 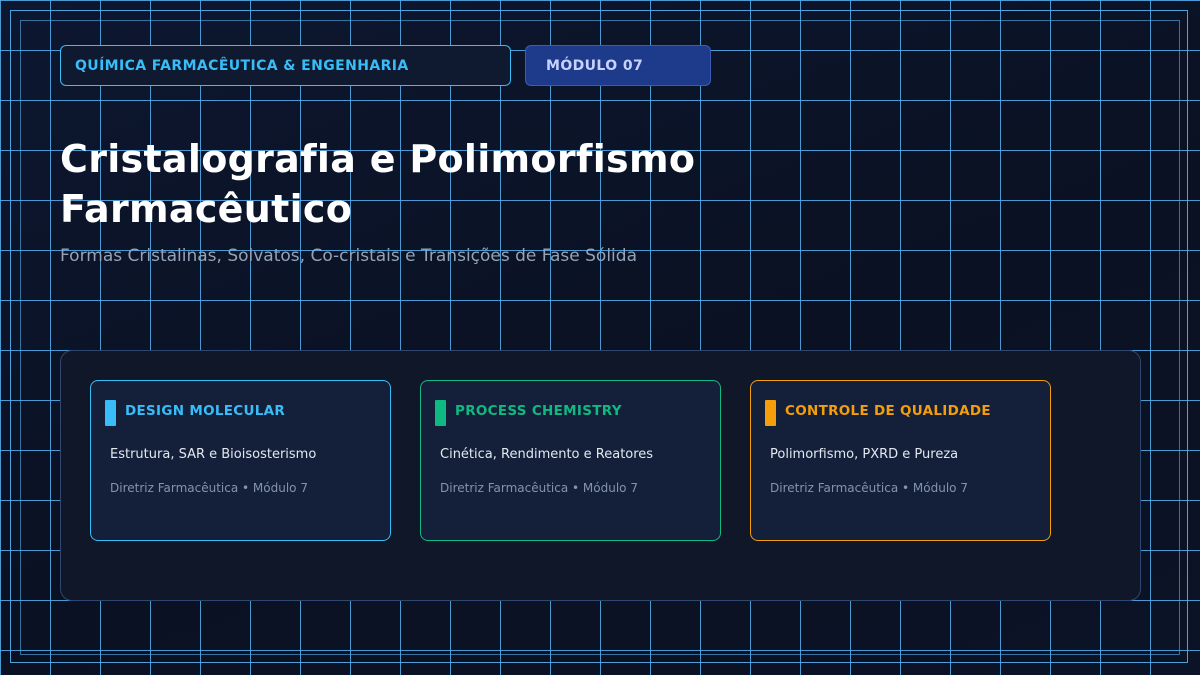 What do you see at coordinates (242, 65) in the screenshot?
I see `category-badge-label: QUÍMICA FARMACÊUTICA & ENGENHARIA` at bounding box center [242, 65].